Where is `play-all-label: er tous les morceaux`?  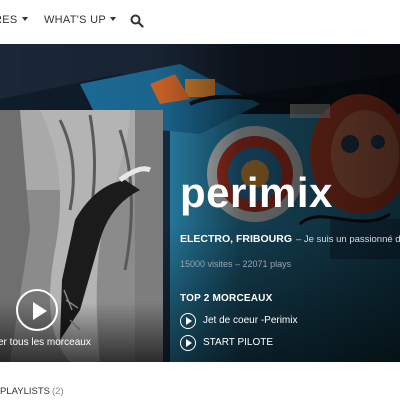
play-all-label: er tous les morceaux is located at coordinates (45, 342).